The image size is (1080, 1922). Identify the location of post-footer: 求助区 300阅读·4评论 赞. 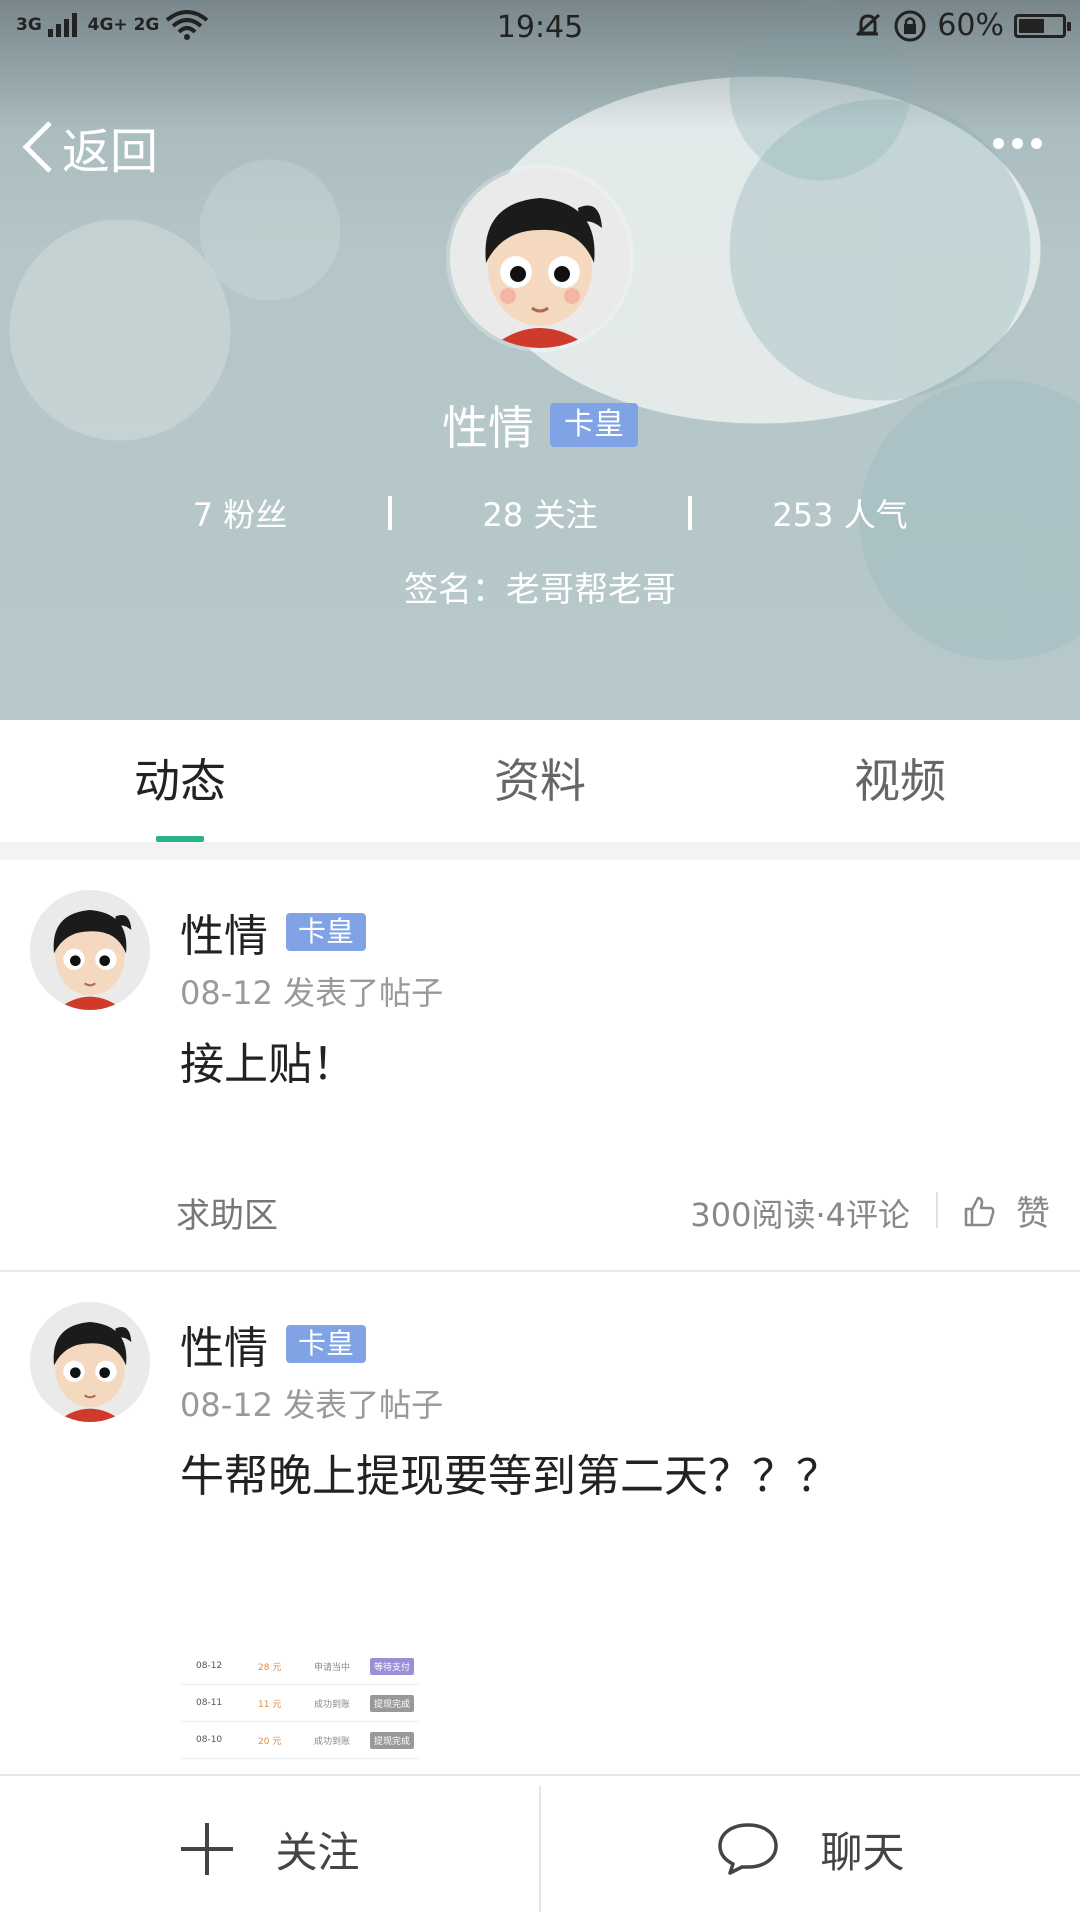
(540, 1208).